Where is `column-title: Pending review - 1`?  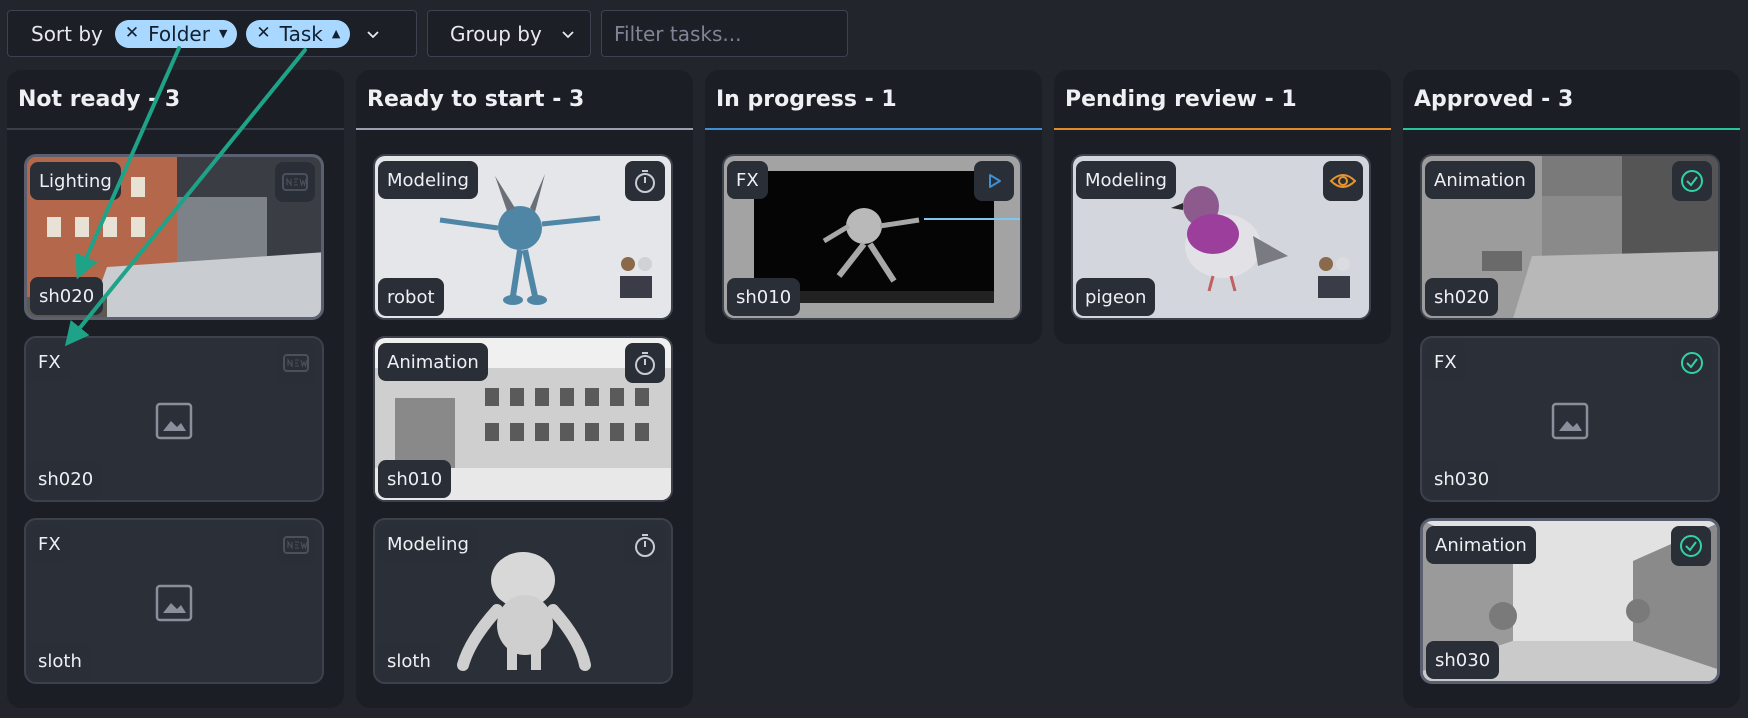
column-title: Pending review - 1 is located at coordinates (1181, 99).